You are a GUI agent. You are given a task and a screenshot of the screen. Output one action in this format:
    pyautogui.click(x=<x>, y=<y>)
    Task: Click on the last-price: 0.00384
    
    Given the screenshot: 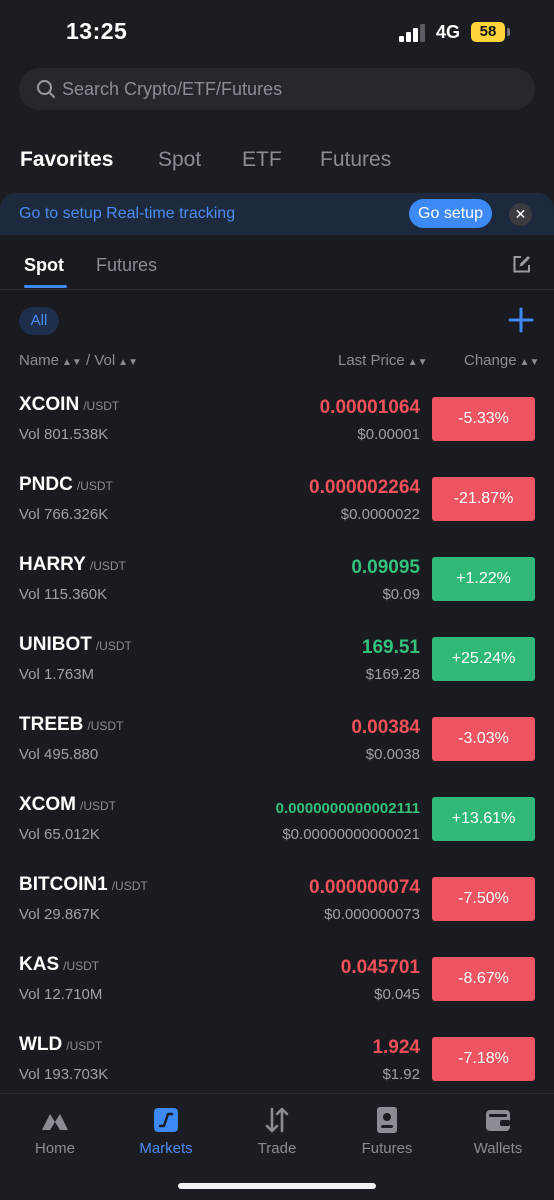 What is the action you would take?
    pyautogui.click(x=385, y=727)
    